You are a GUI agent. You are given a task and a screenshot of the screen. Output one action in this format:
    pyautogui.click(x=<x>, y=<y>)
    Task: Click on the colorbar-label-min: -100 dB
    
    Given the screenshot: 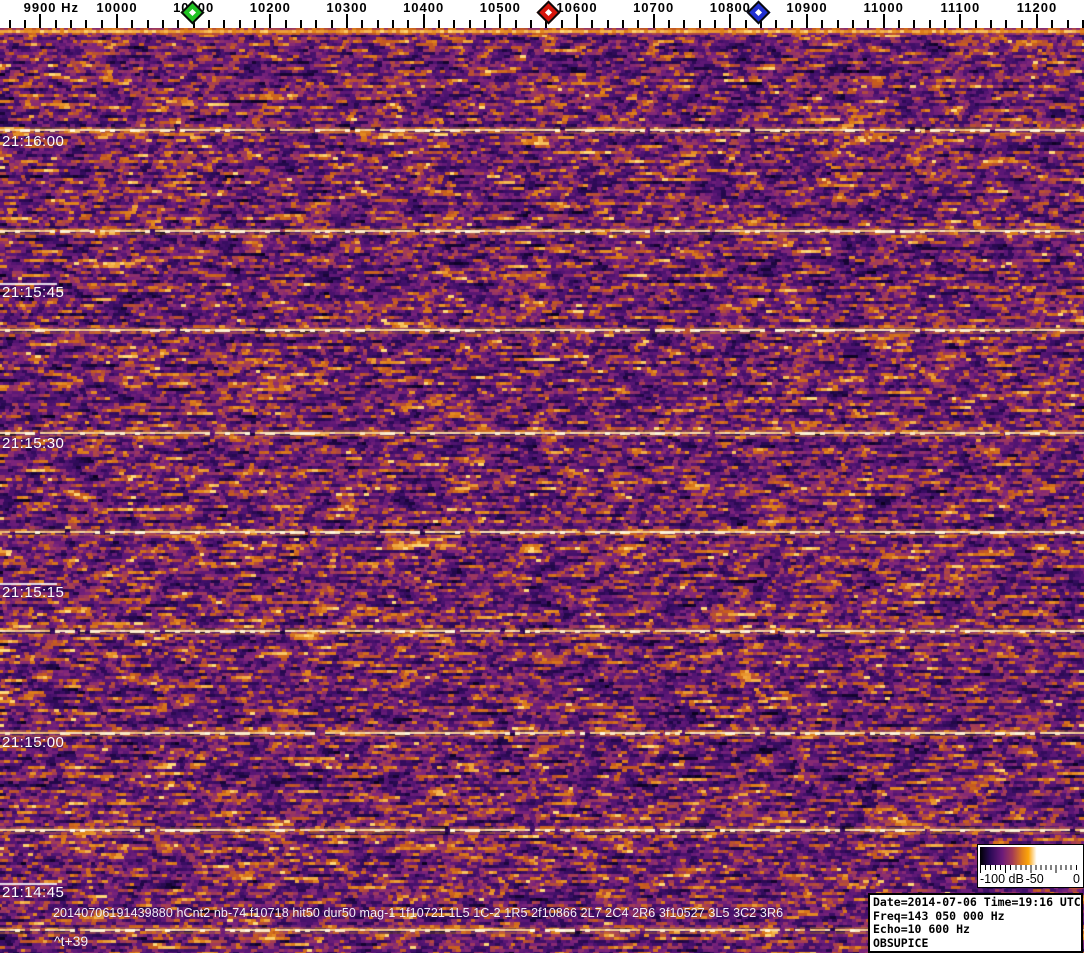 What is the action you would take?
    pyautogui.click(x=1002, y=879)
    